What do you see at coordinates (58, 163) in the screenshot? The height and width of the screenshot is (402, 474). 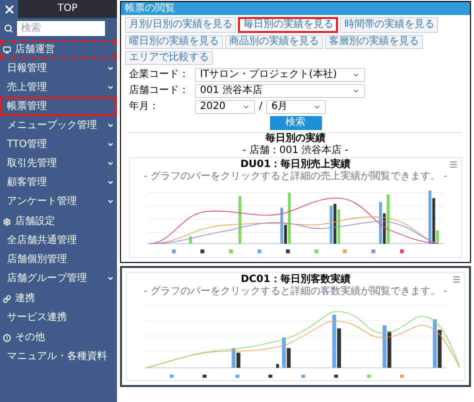 I see `sidebar-item: 取引先管理` at bounding box center [58, 163].